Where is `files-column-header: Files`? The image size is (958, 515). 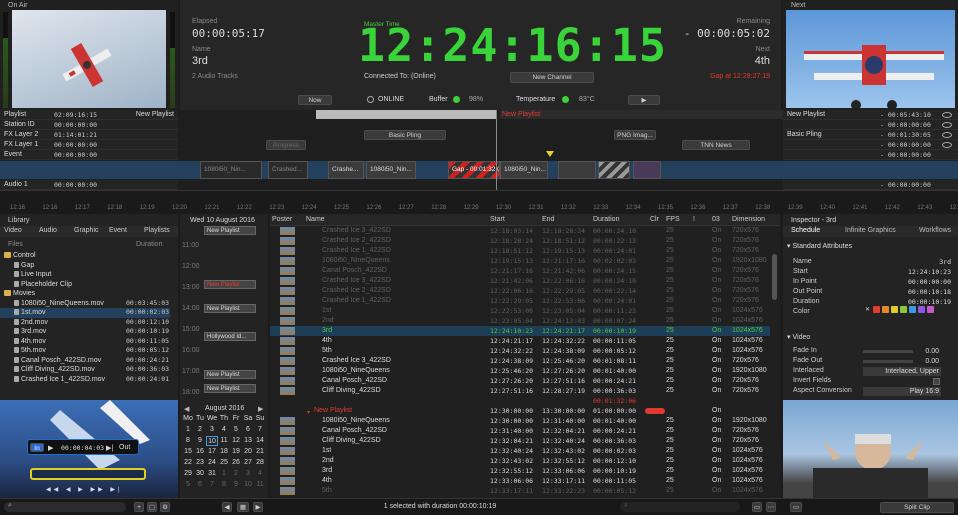
files-column-header: Files is located at coordinates (15, 244).